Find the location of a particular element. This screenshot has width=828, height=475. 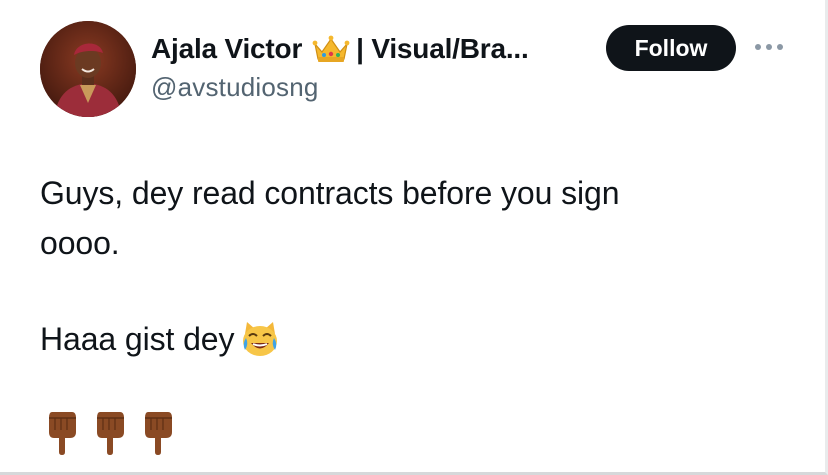

crying-laughing-cat-icon is located at coordinates (260, 339).